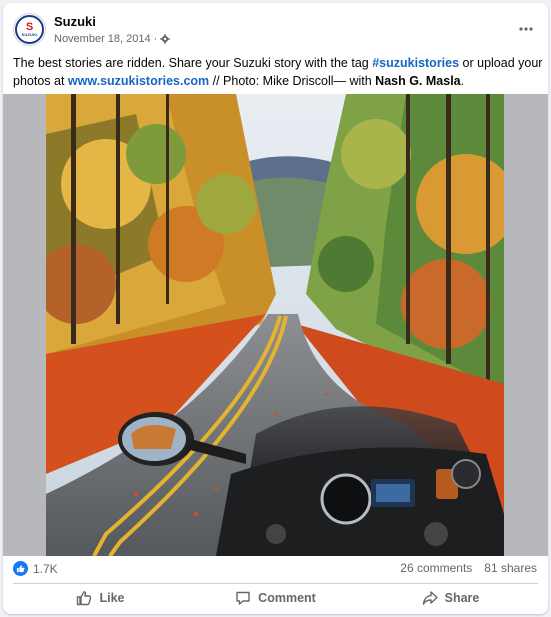 The height and width of the screenshot is (617, 551). I want to click on comments-count: 26 comments, so click(436, 568).